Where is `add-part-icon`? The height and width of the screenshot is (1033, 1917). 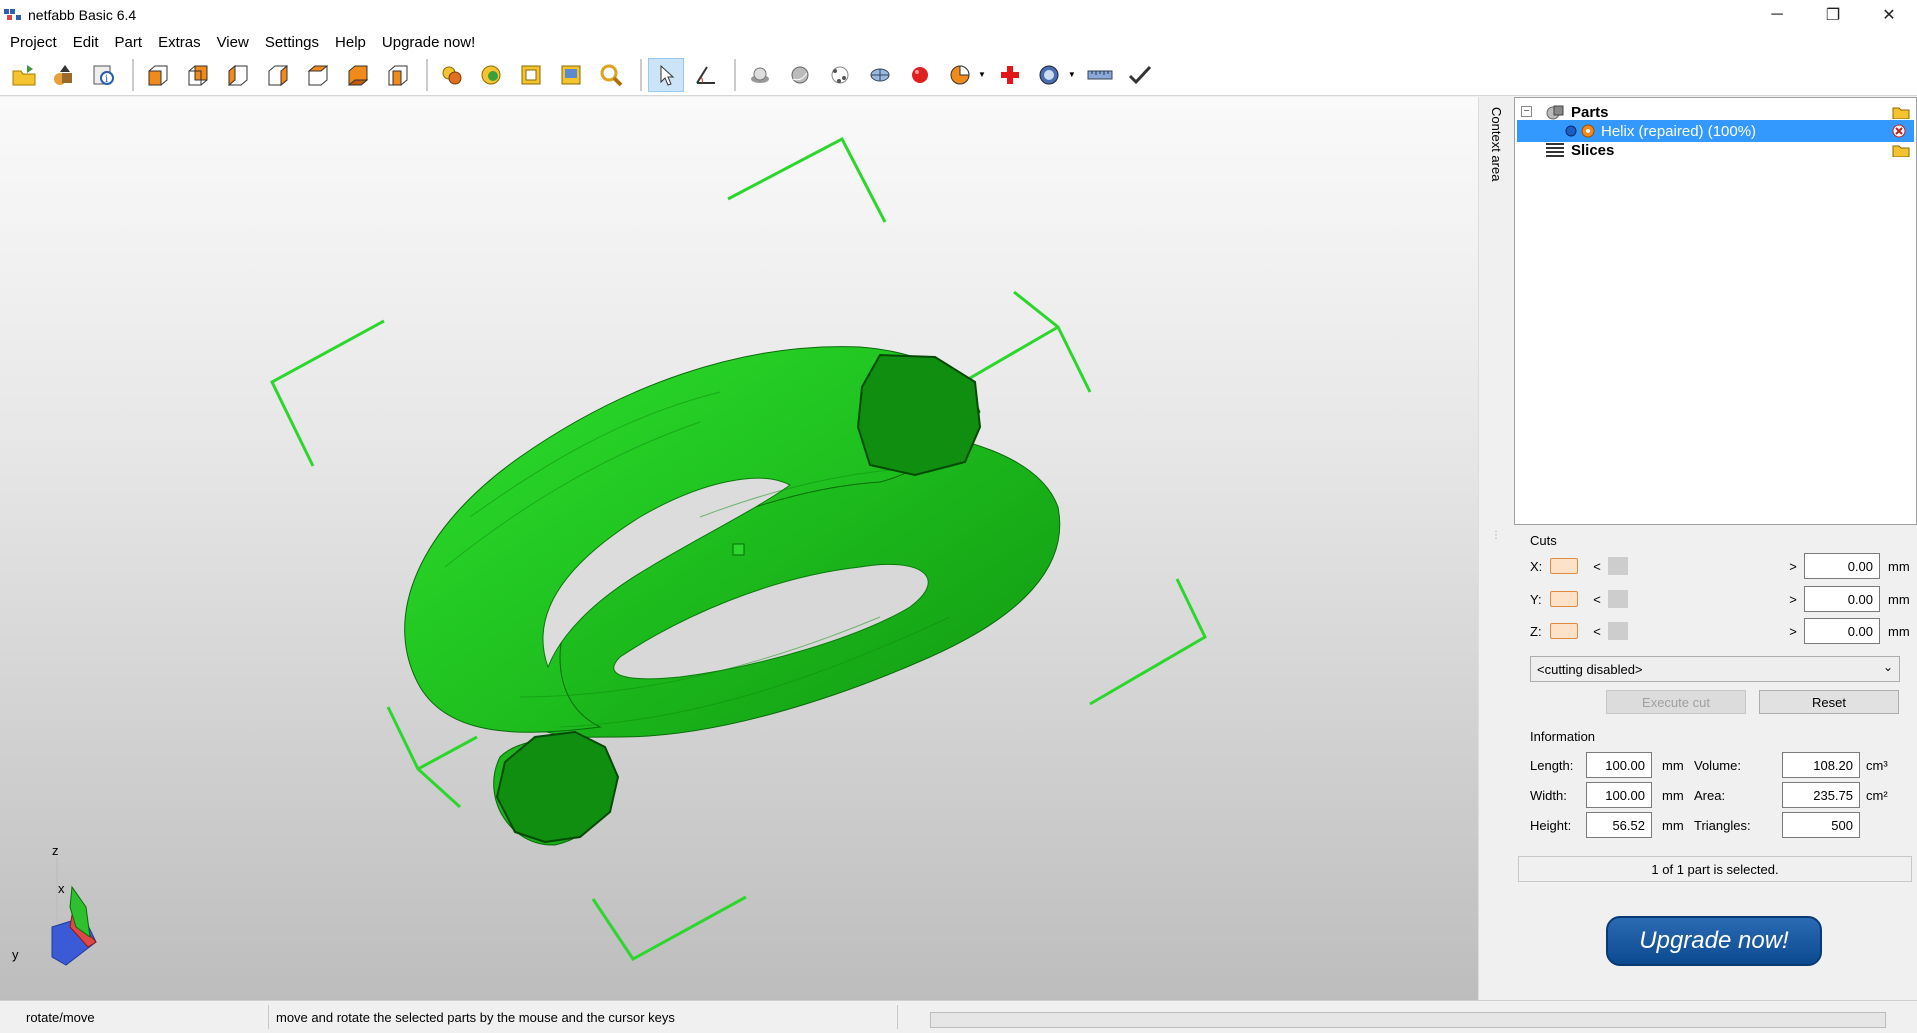
add-part-icon is located at coordinates (64, 75).